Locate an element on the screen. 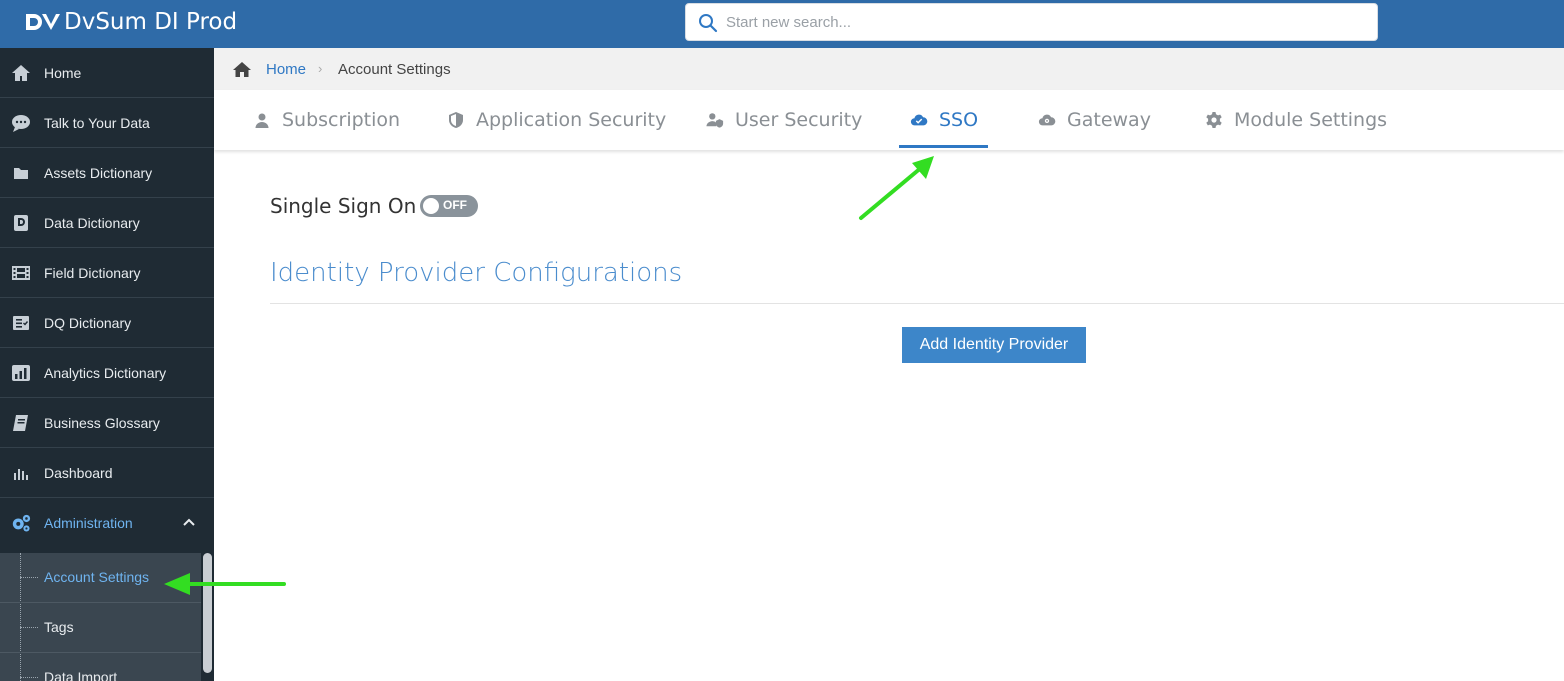 The image size is (1564, 681). sidebar-item-assets-dictionary: Assets Dictionary is located at coordinates (107, 173).